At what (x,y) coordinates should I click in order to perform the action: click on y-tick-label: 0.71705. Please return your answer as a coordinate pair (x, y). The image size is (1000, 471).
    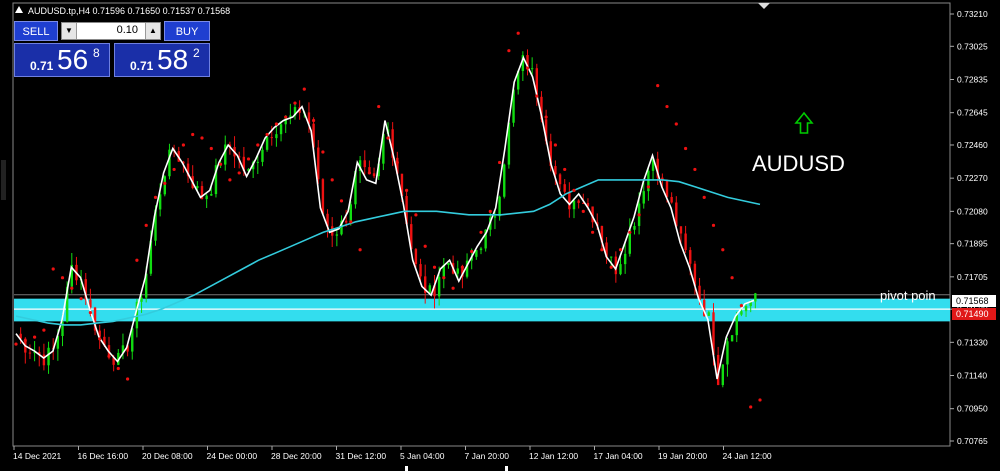
    Looking at the image, I should click on (972, 277).